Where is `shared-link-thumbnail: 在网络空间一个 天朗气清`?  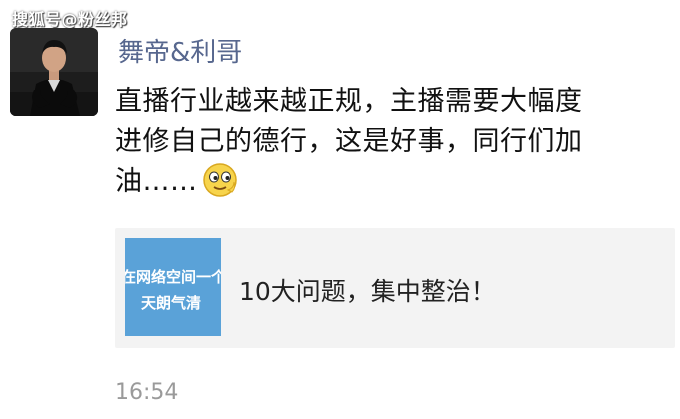 shared-link-thumbnail: 在网络空间一个 天朗气清 is located at coordinates (173, 287).